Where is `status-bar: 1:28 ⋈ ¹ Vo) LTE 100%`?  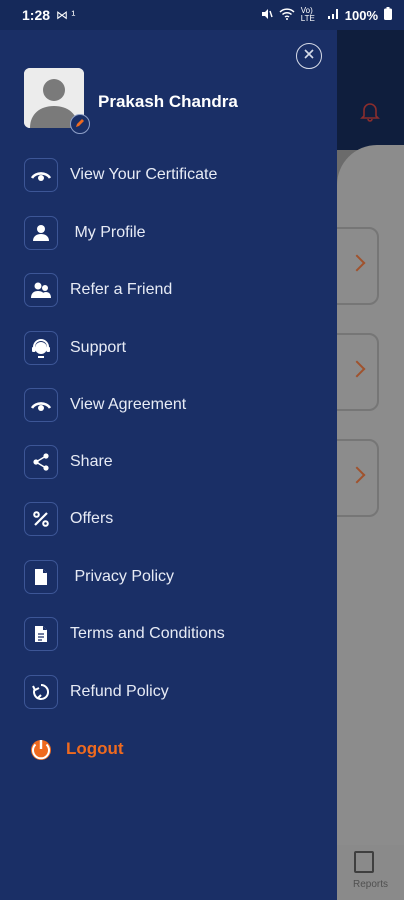 status-bar: 1:28 ⋈ ¹ Vo) LTE 100% is located at coordinates (202, 15).